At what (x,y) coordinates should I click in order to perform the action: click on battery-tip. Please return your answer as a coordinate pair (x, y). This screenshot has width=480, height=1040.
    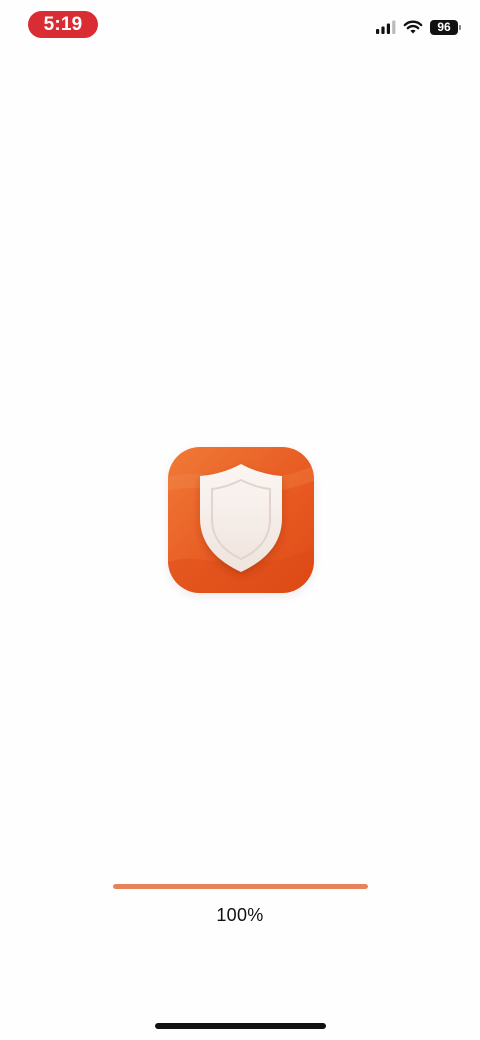
    Looking at the image, I should click on (460, 27).